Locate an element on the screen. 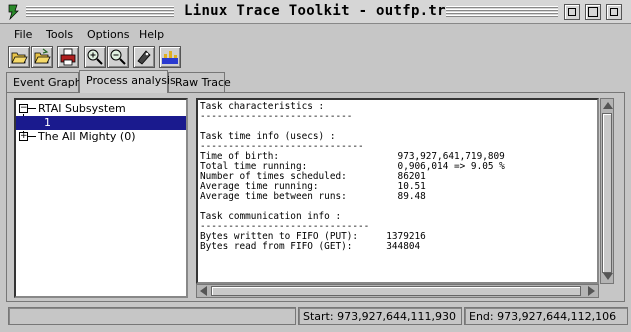  chart-icon is located at coordinates (170, 57).